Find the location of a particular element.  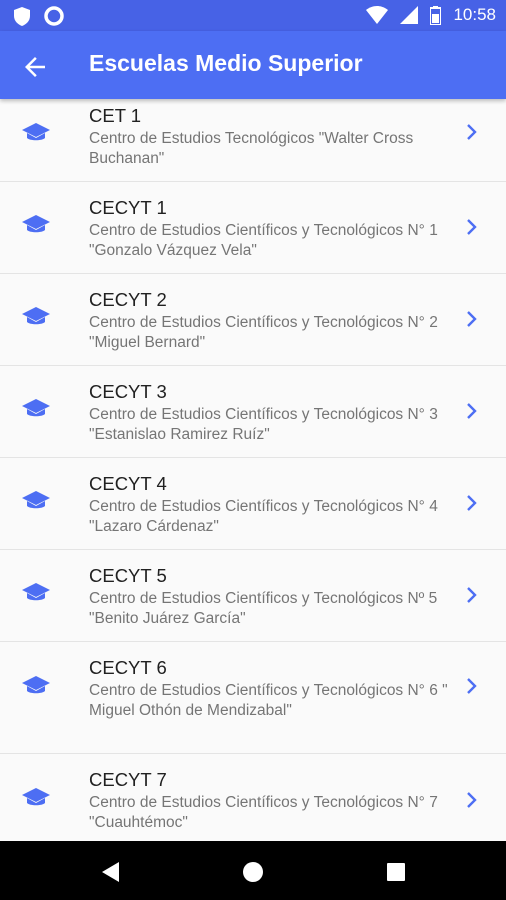

school-name: CECYT 1 is located at coordinates (128, 207).